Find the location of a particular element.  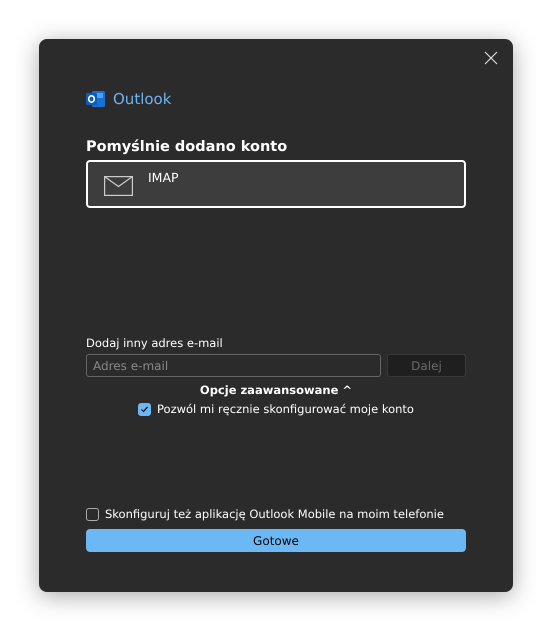

success-heading: Pomyślnie dodano konto is located at coordinates (187, 147).